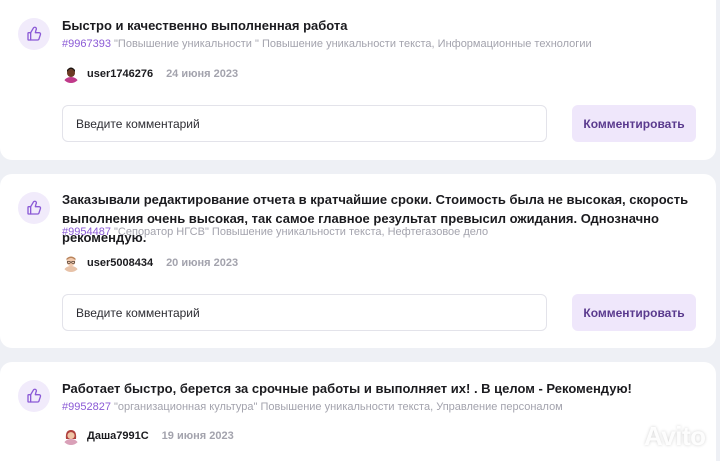 The image size is (720, 461). I want to click on avito-watermark: Avito, so click(659, 436).